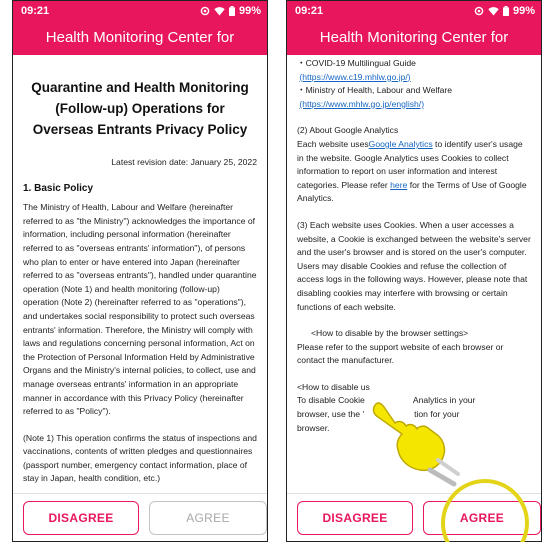  Describe the element at coordinates (482, 518) in the screenshot. I see `agree-button: AGREE` at that location.